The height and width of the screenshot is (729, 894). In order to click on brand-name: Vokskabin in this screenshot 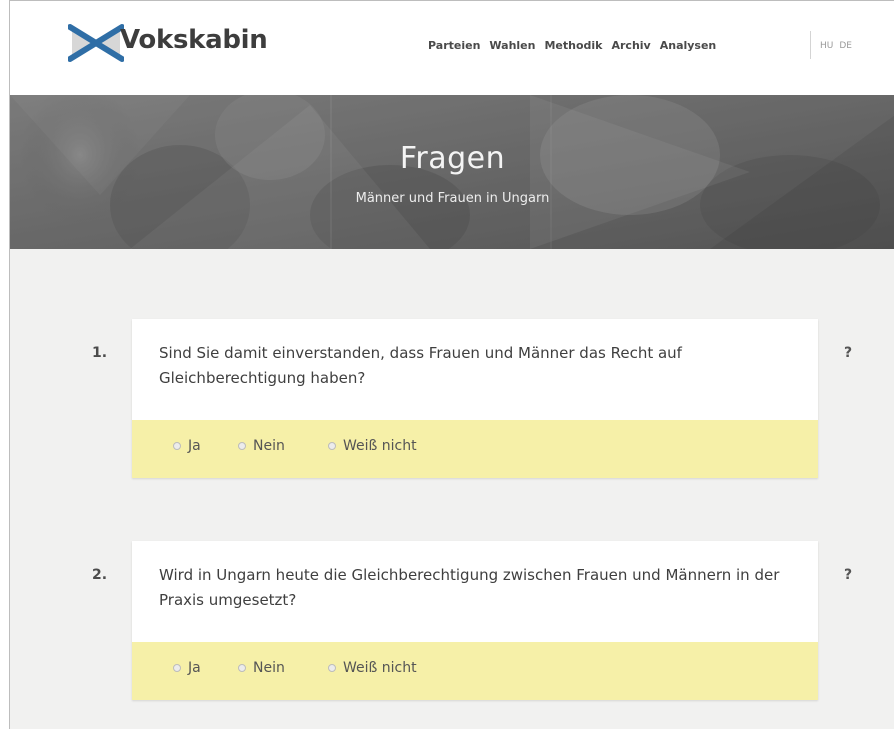, I will do `click(194, 40)`.